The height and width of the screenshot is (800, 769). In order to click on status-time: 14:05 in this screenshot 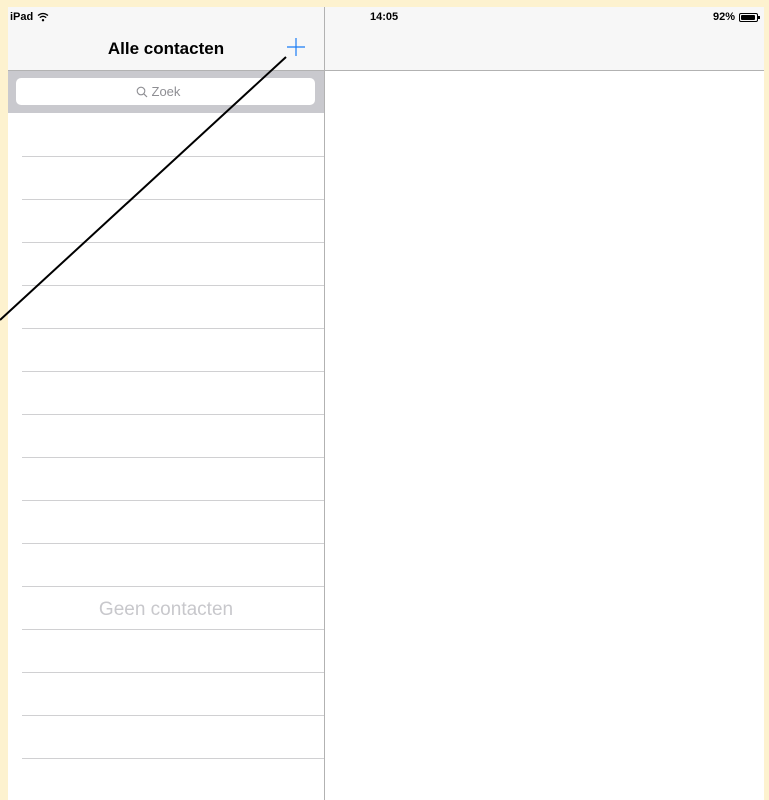, I will do `click(384, 17)`.